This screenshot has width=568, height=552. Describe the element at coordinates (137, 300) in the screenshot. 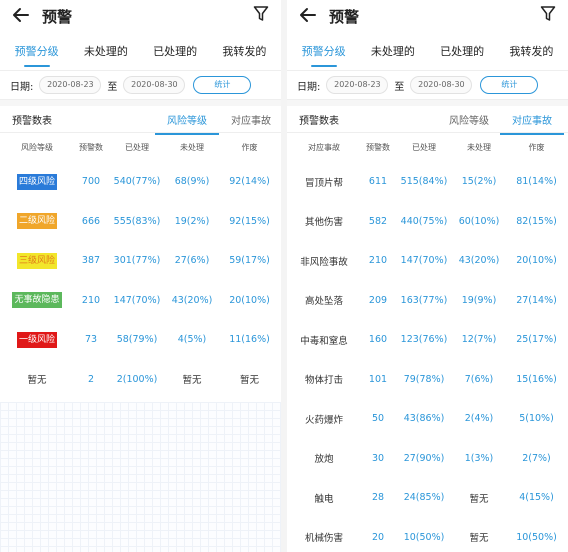

I see `handled-cell: 147(70%)` at that location.